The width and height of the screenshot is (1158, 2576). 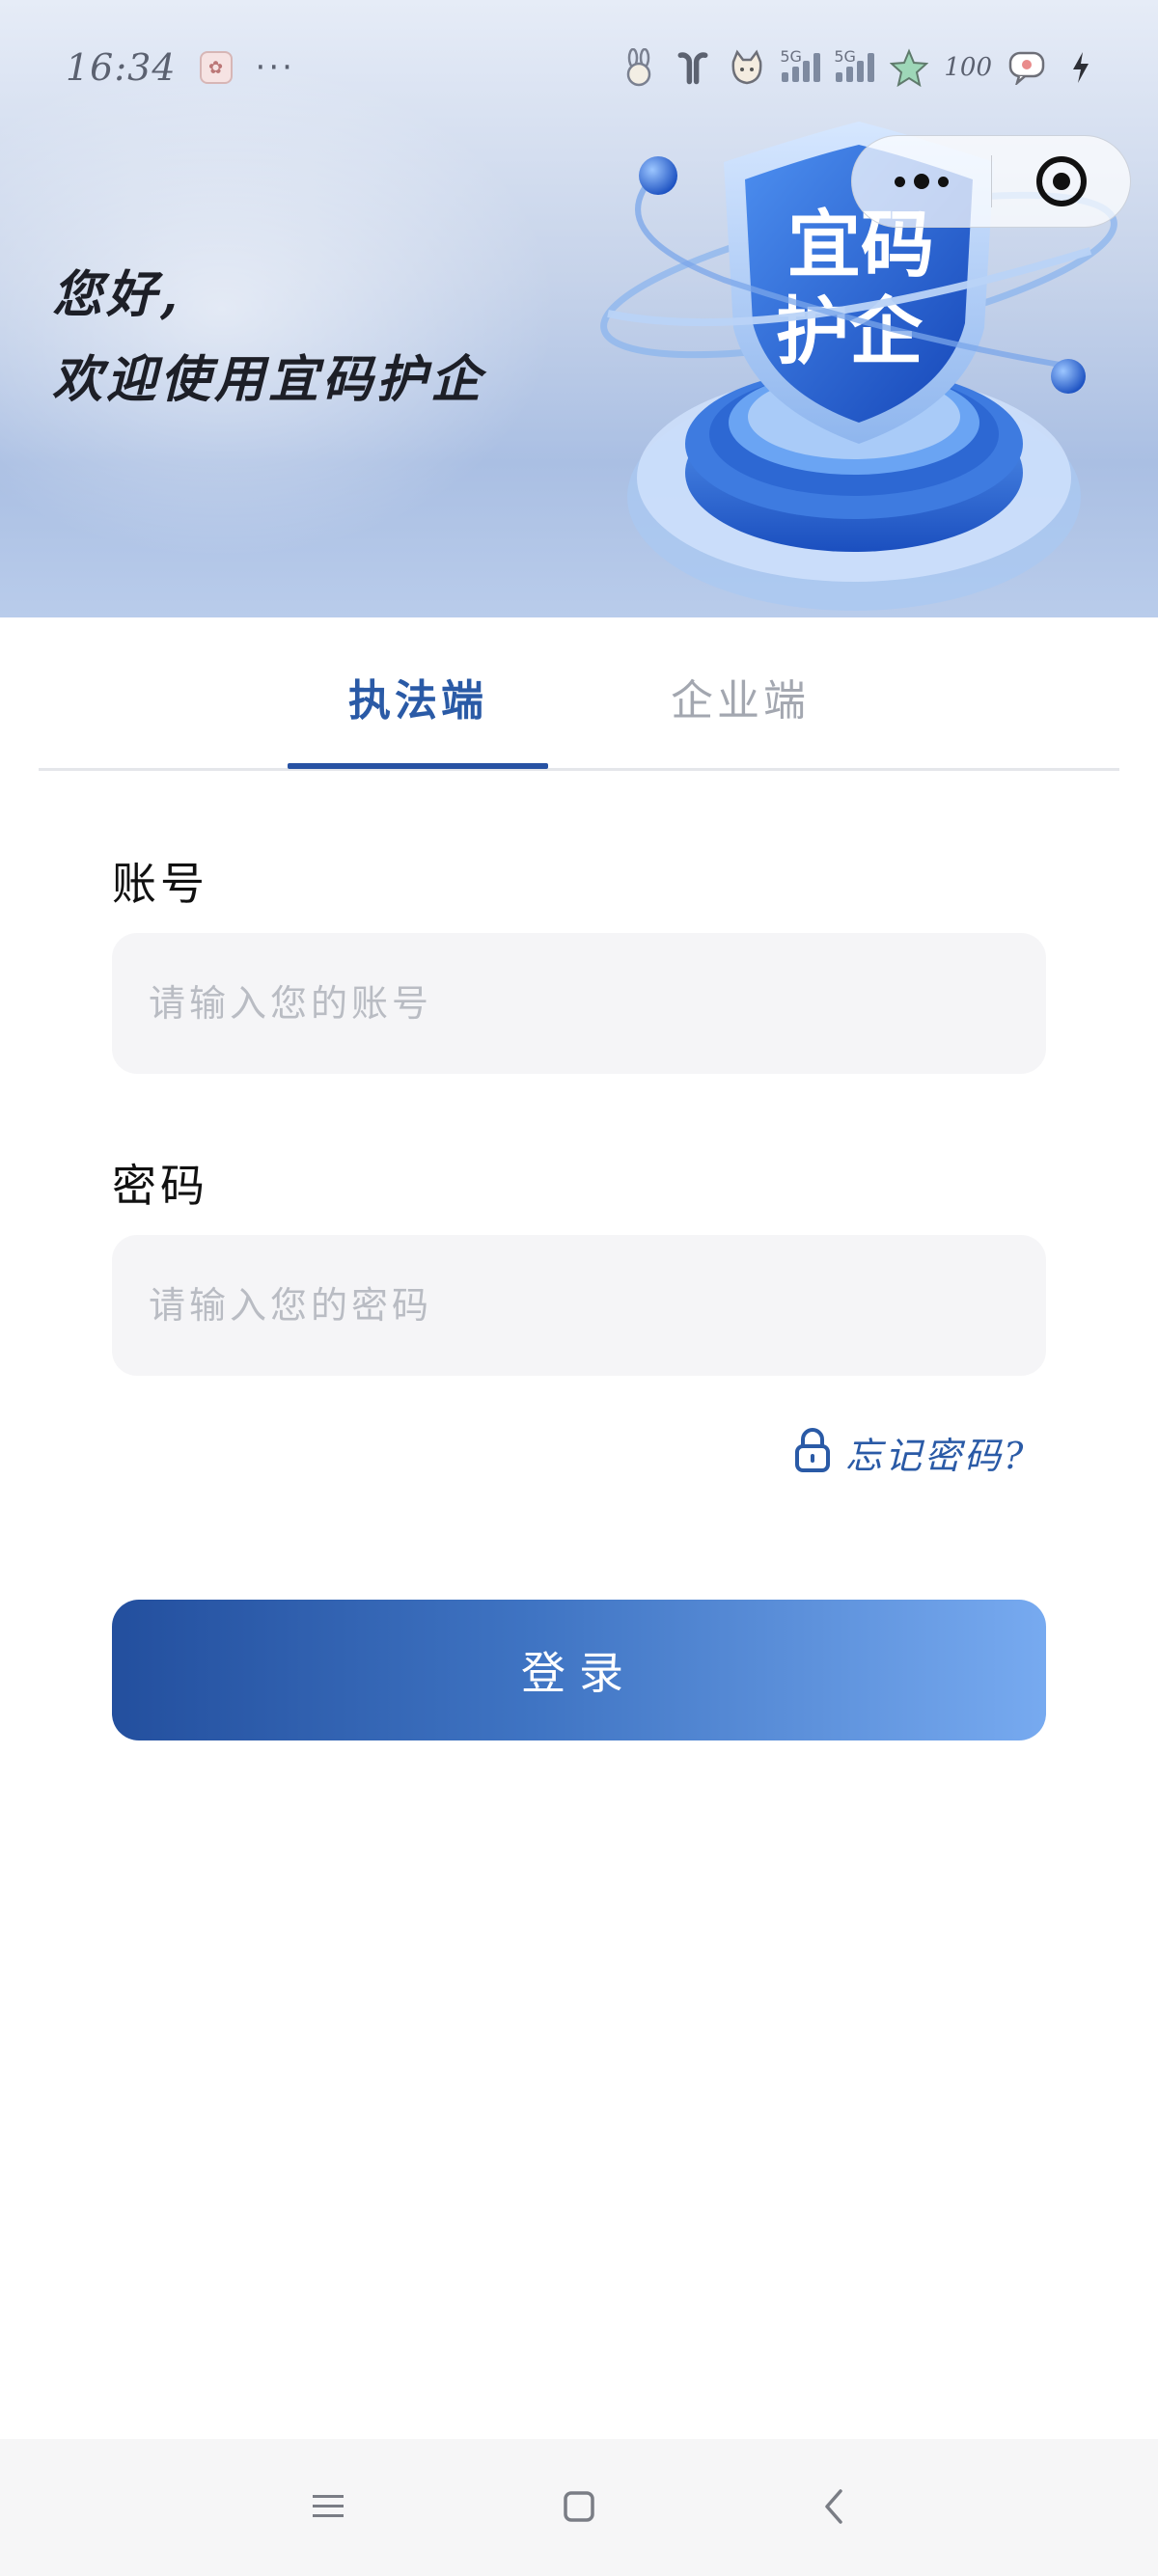 I want to click on earbuds-icon, so click(x=693, y=67).